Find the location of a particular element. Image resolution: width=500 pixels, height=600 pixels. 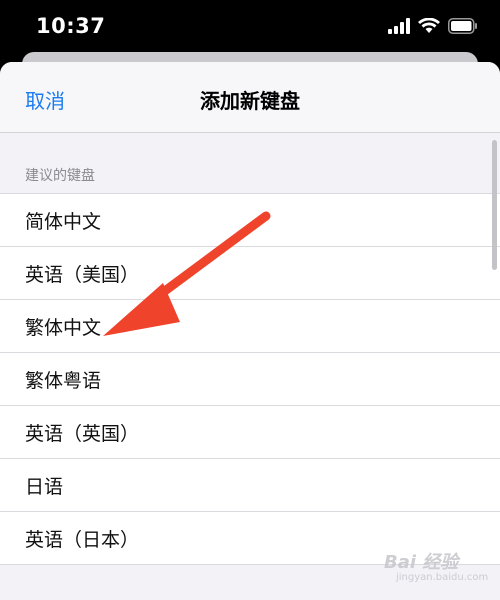

watermark-url: jingyan.baidu.com is located at coordinates (442, 577).